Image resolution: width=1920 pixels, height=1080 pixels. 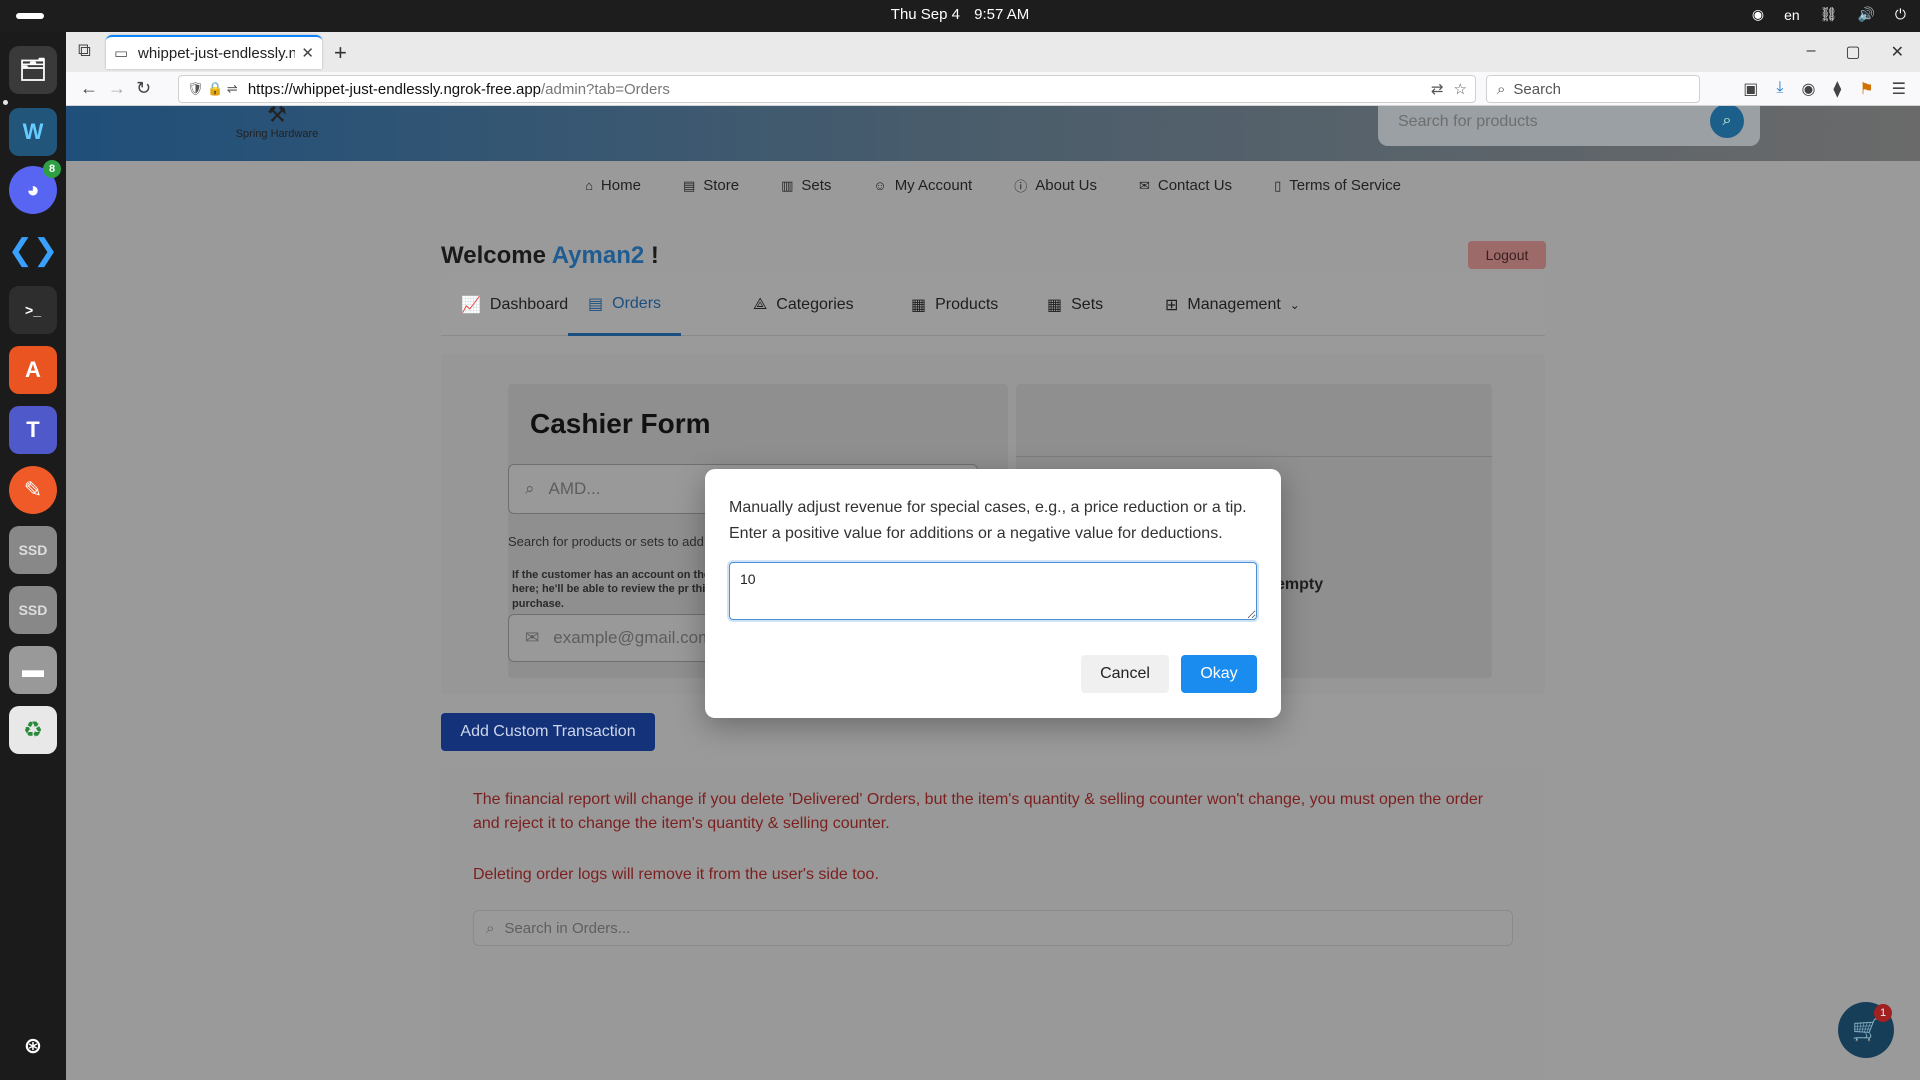 What do you see at coordinates (307, 53) in the screenshot?
I see `close-tab-icon: ✕` at bounding box center [307, 53].